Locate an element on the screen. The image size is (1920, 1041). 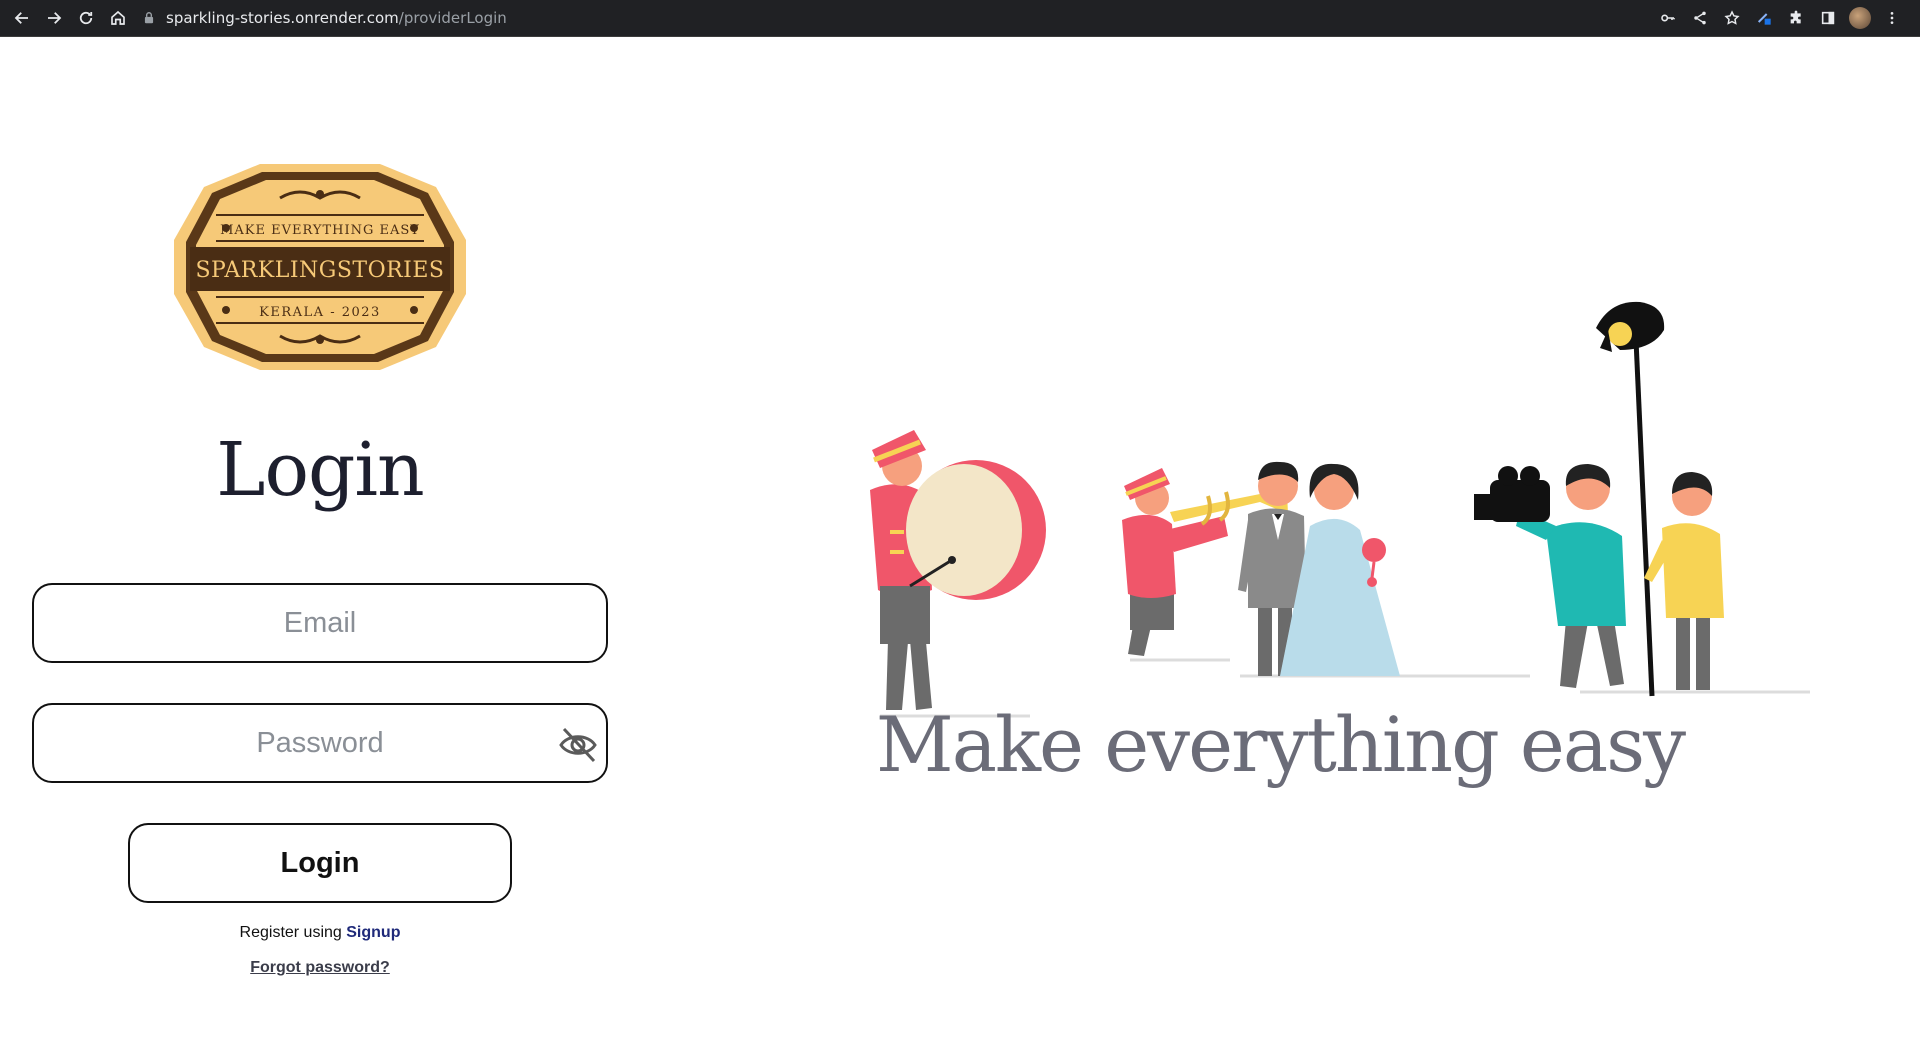
logo-brand-text: SPARKLINGSTORIES is located at coordinates (319, 270).